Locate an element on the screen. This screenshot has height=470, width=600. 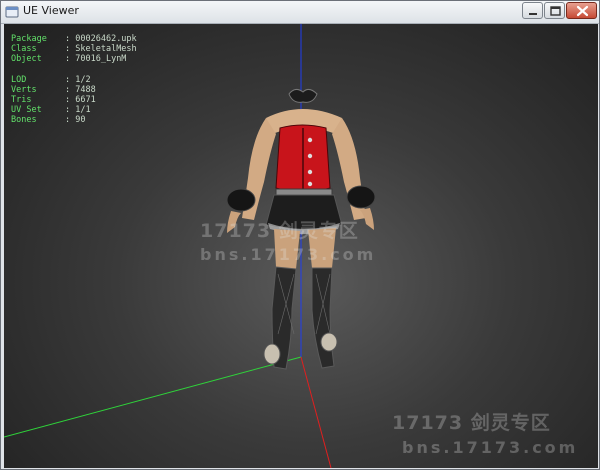
info-verts-row: Verts: 7488 is located at coordinates (53, 89).